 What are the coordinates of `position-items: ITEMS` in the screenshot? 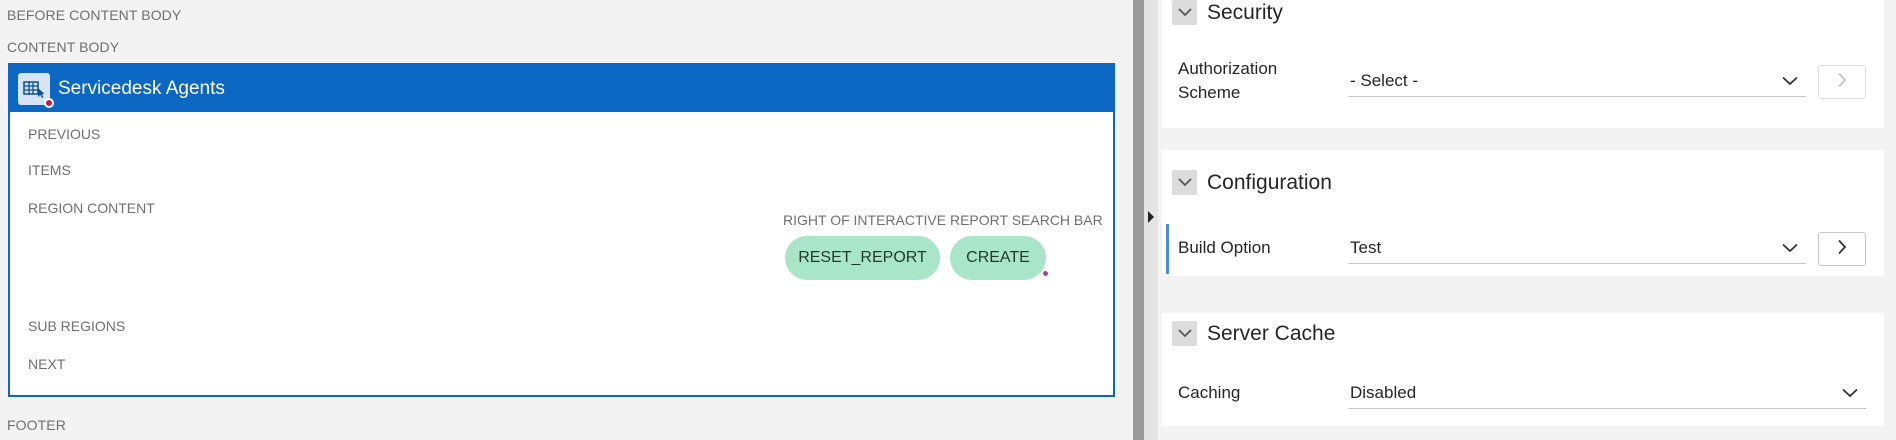 It's located at (49, 170).